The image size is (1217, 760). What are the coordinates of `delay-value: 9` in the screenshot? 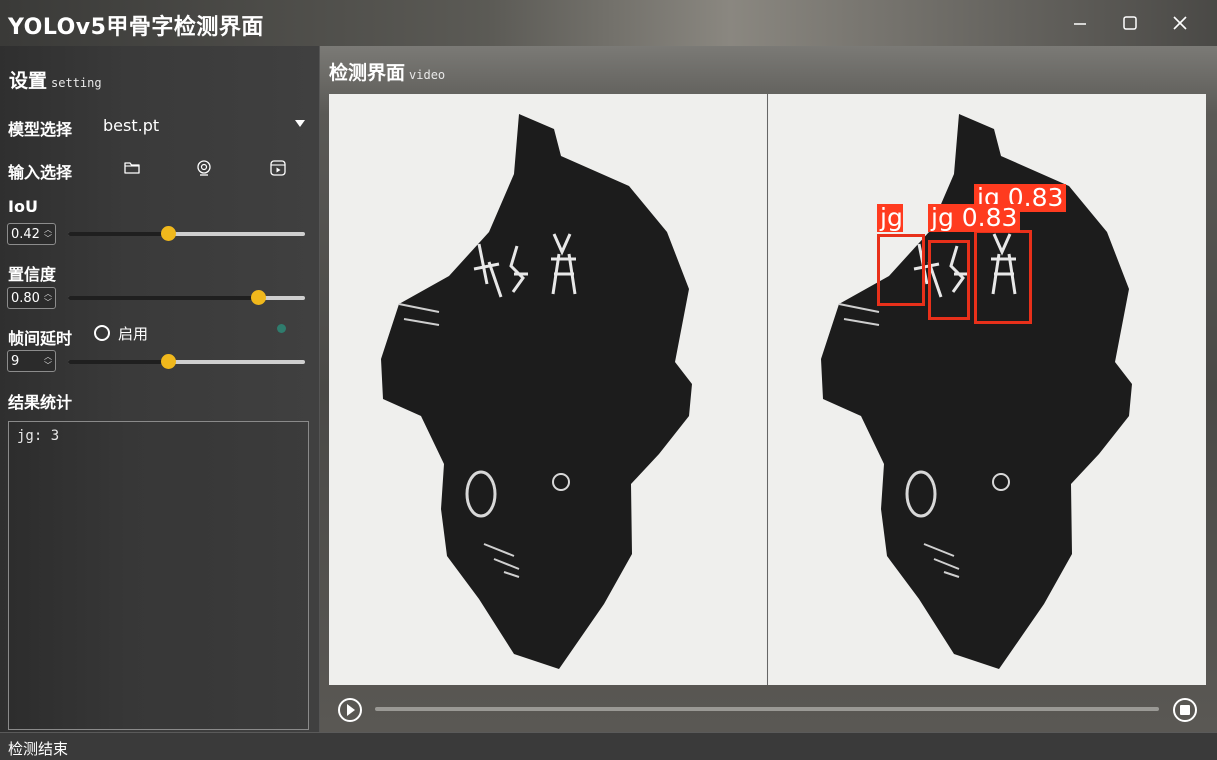 It's located at (15, 361).